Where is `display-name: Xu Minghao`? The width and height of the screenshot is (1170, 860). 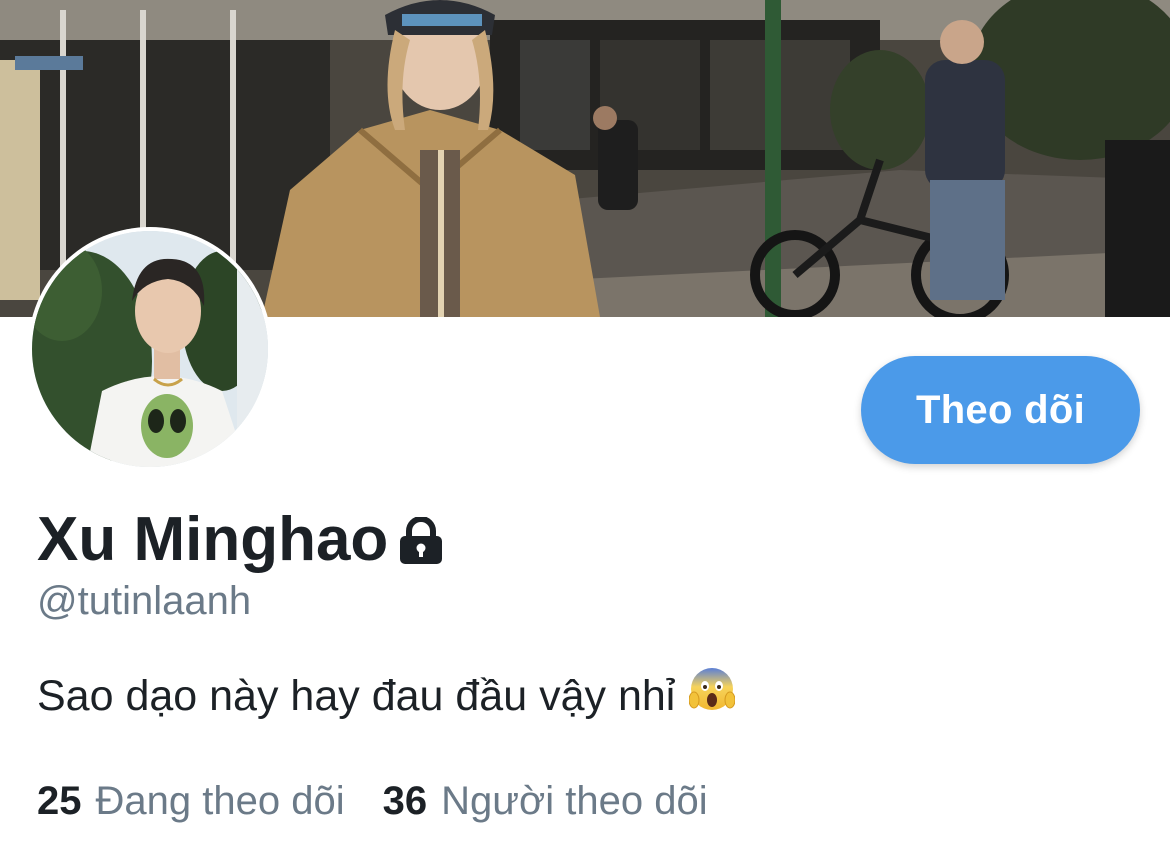
display-name: Xu Minghao is located at coordinates (213, 539).